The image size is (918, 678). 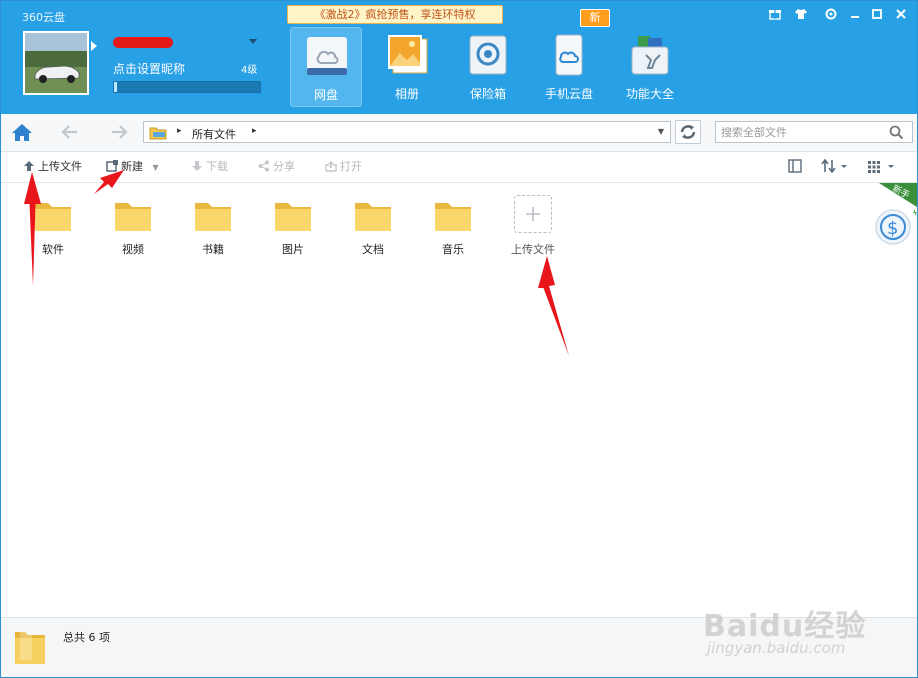 What do you see at coordinates (649, 94) in the screenshot?
I see `tab-label: 功能大全` at bounding box center [649, 94].